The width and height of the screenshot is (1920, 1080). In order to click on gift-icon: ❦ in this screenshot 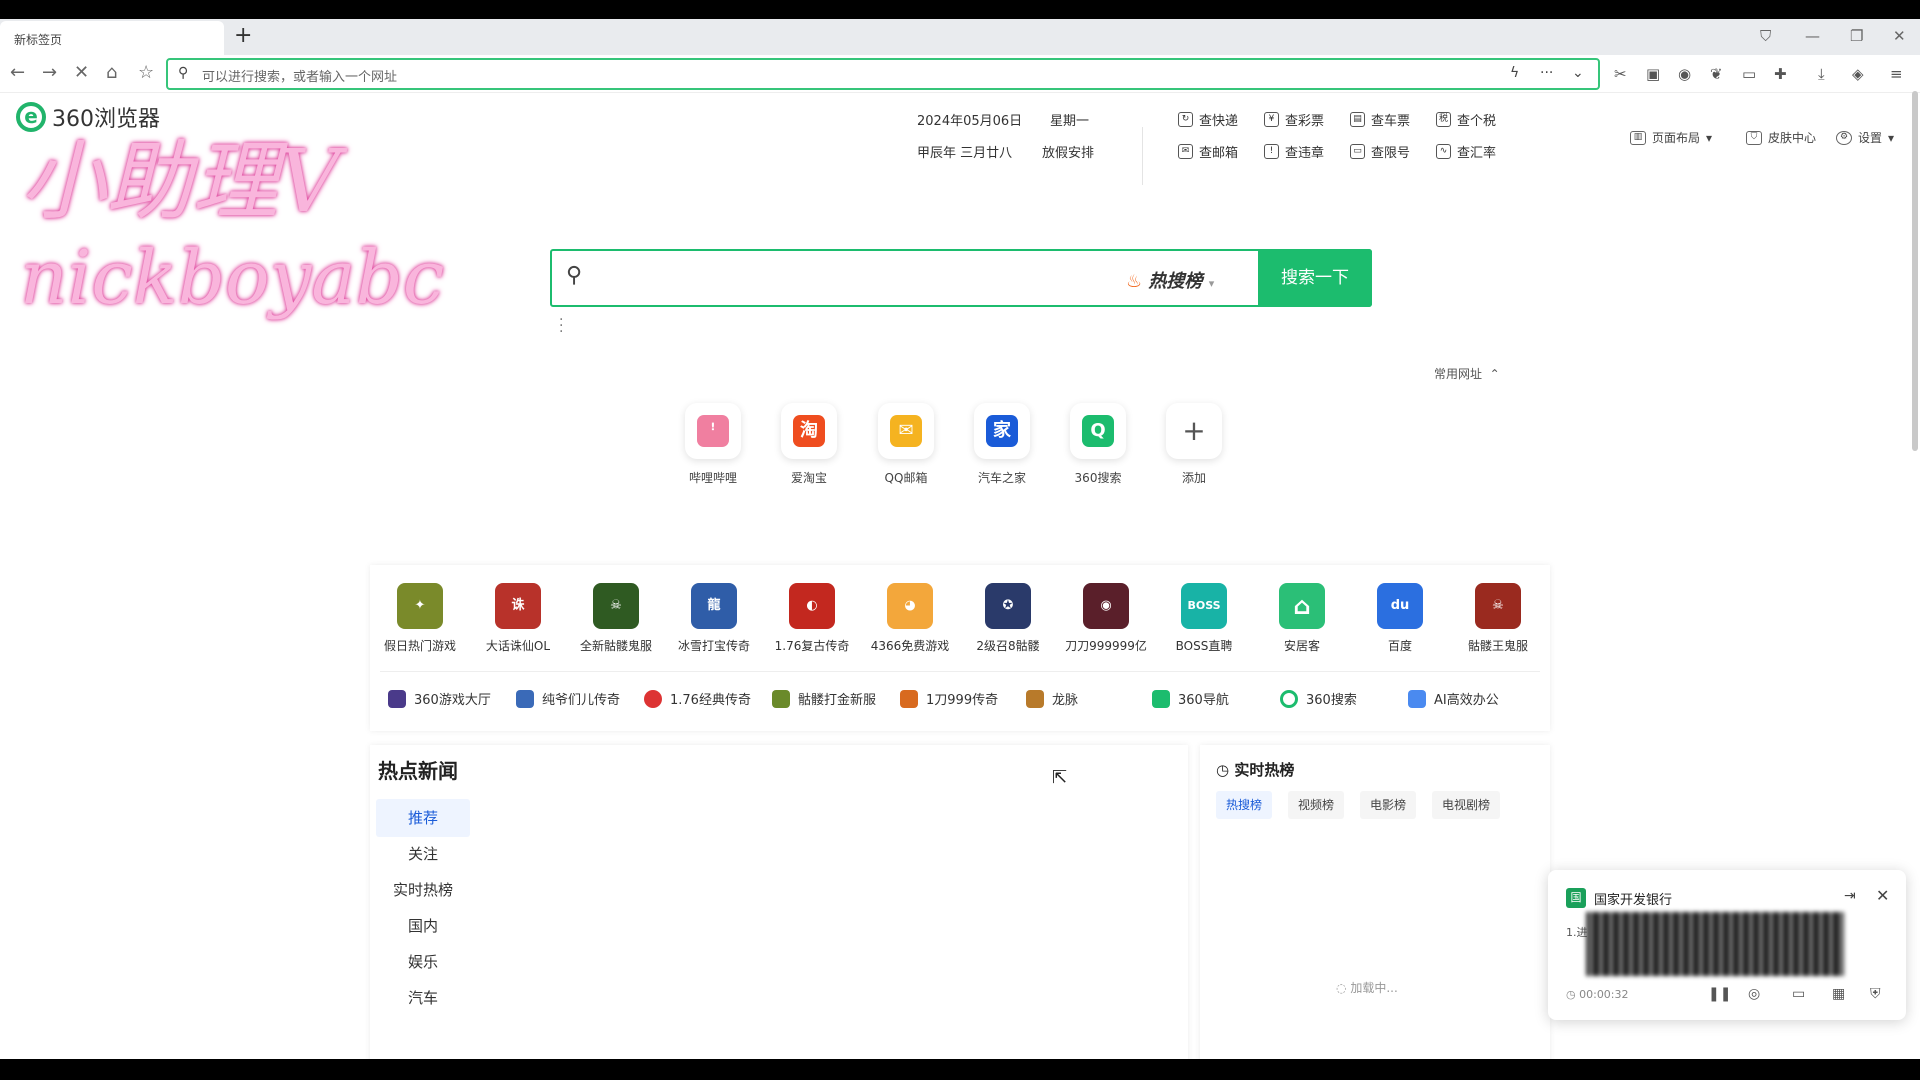, I will do `click(1716, 74)`.